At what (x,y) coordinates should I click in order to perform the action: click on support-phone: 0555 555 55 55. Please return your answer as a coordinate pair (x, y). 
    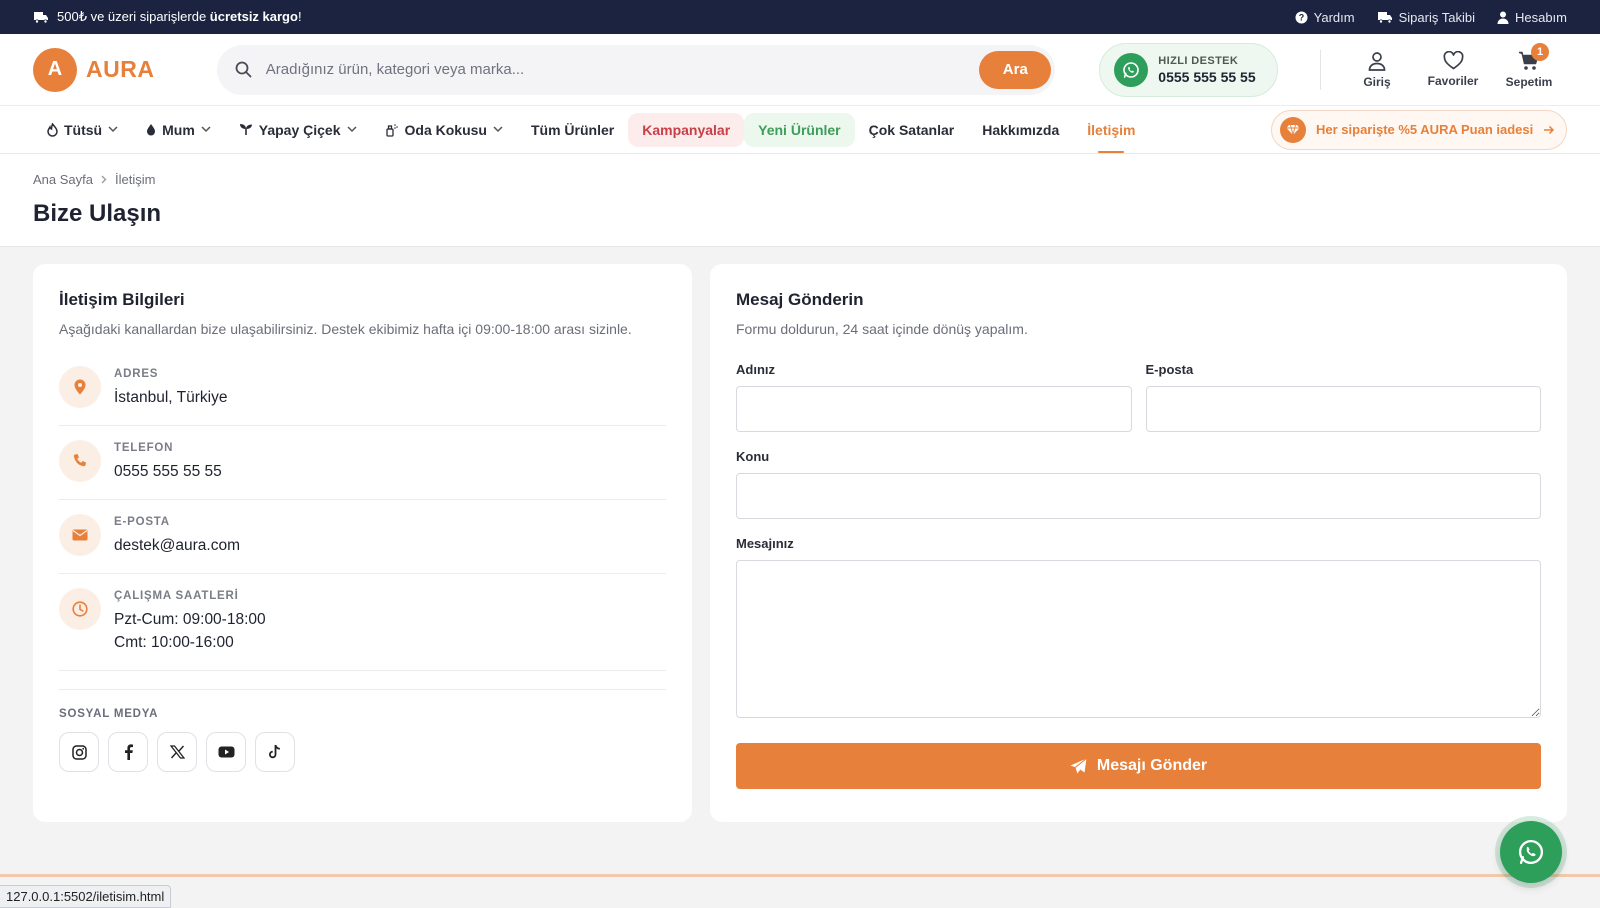
    Looking at the image, I should click on (1207, 76).